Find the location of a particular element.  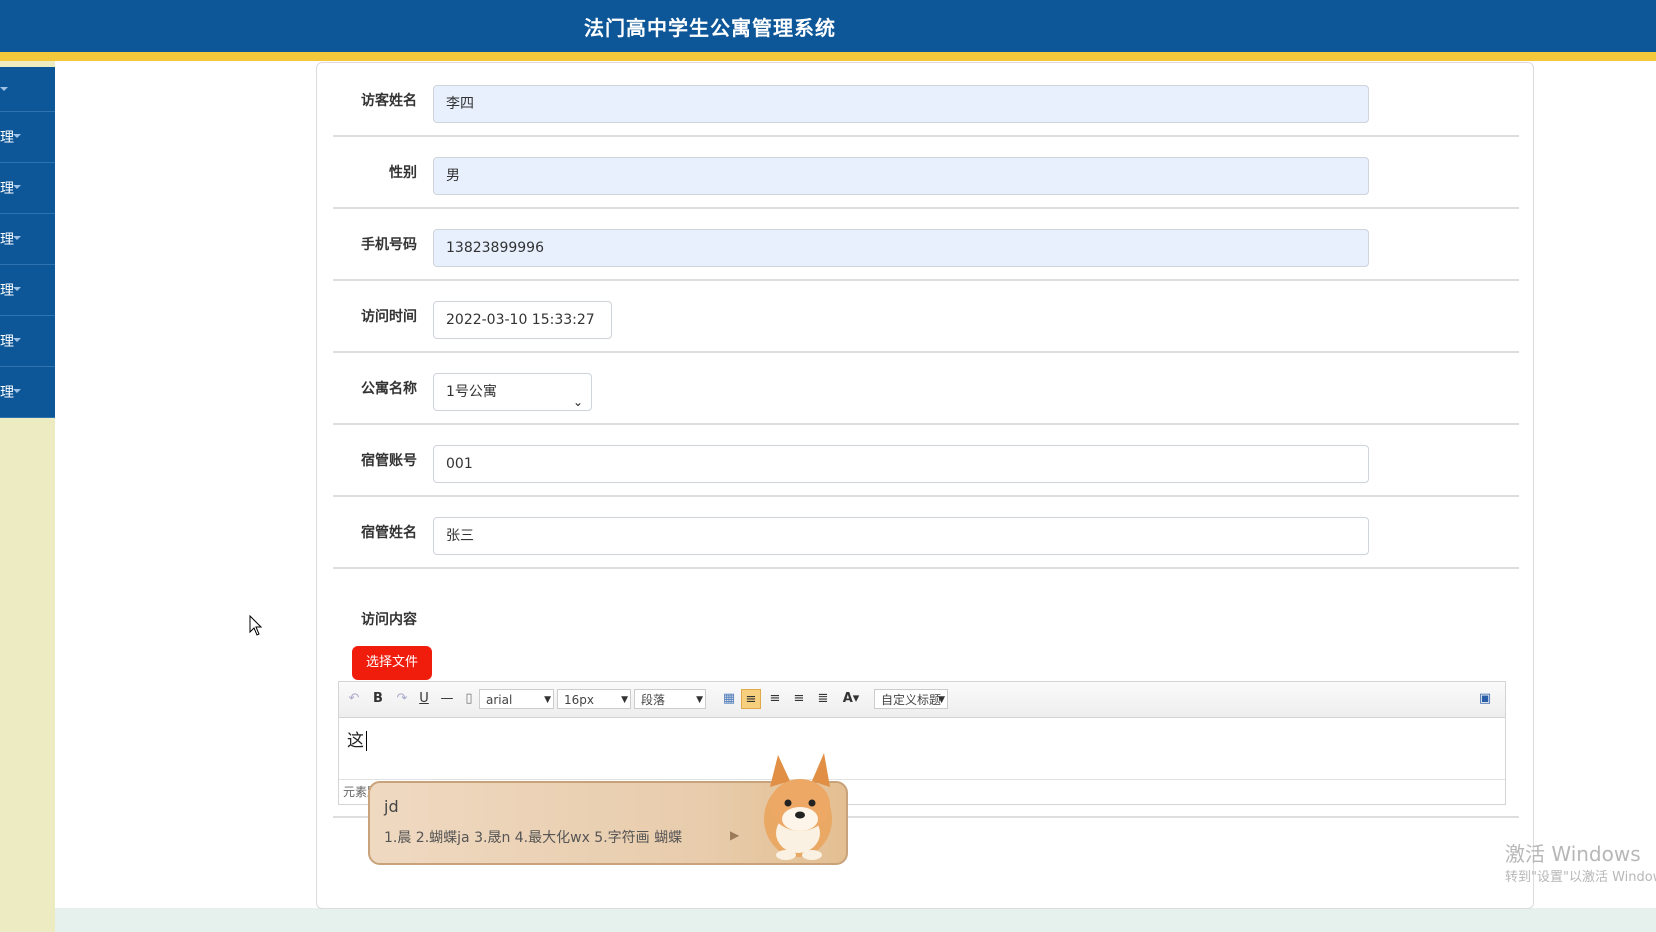

header-stripe is located at coordinates (828, 56).